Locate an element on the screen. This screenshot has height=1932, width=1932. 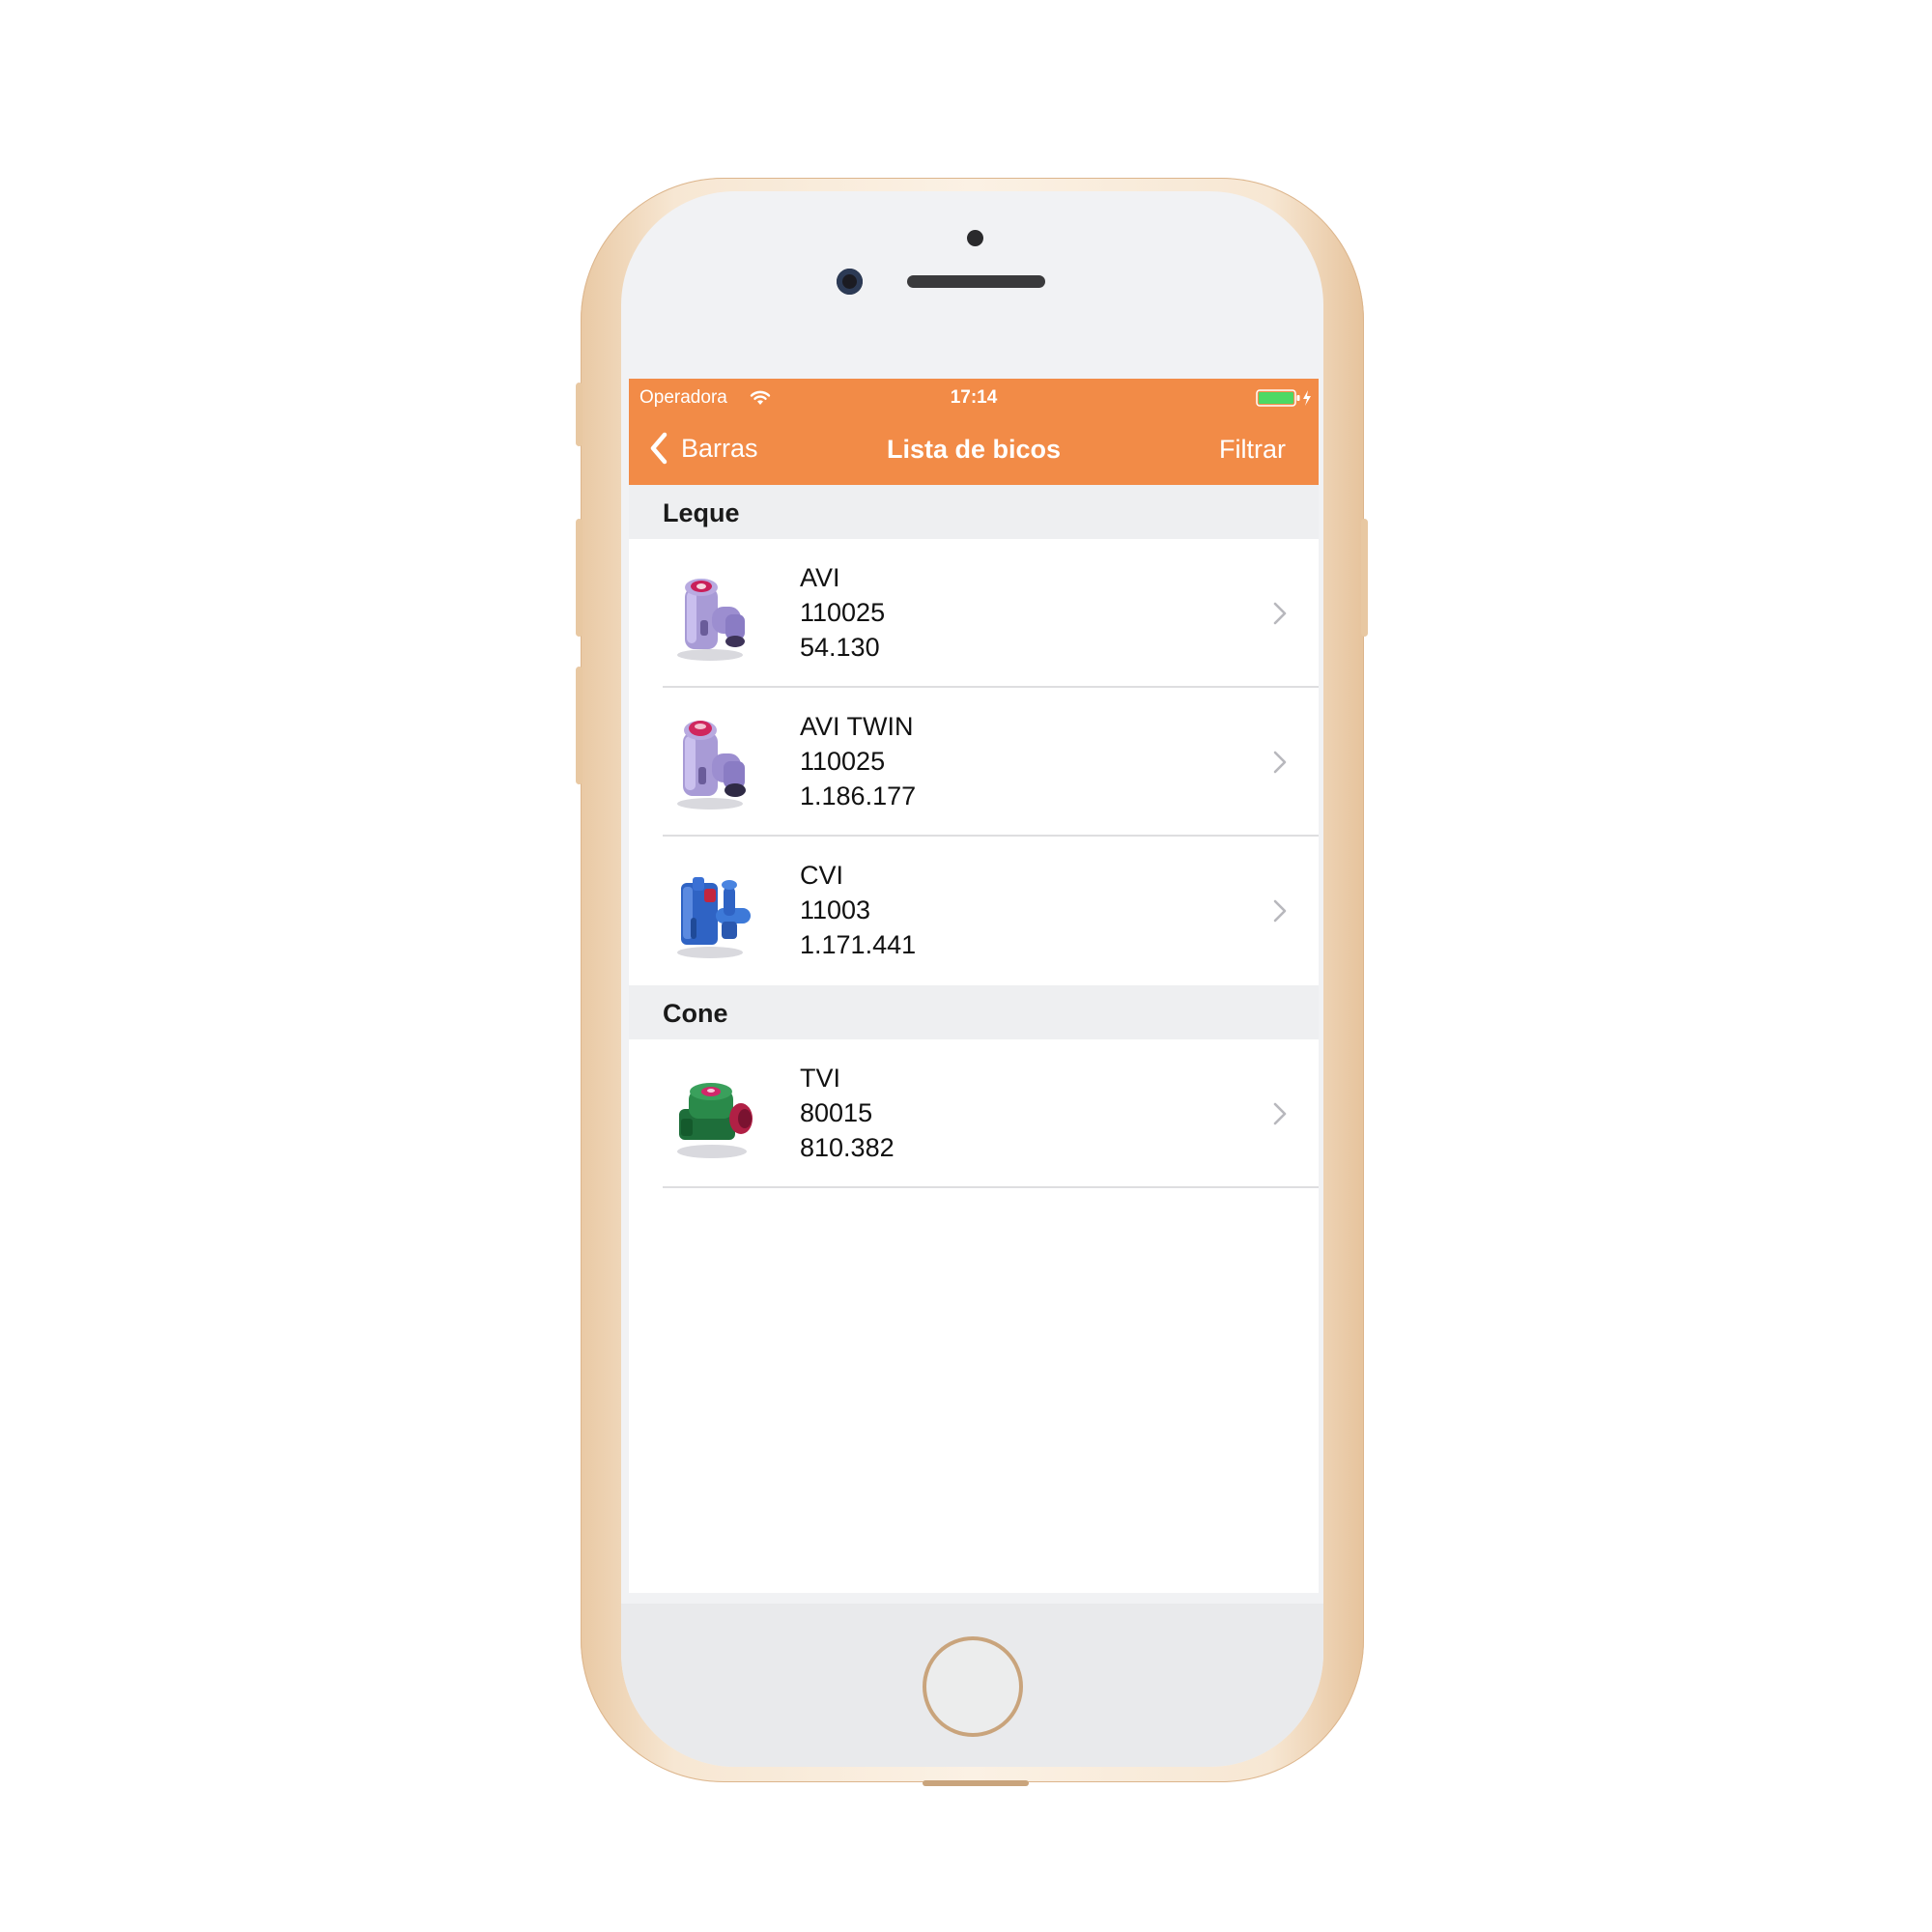
home-button is located at coordinates (973, 1686).